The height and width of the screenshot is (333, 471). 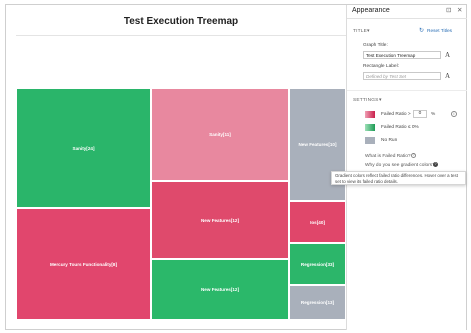 What do you see at coordinates (448, 10) in the screenshot?
I see `pin-icon: ⊡` at bounding box center [448, 10].